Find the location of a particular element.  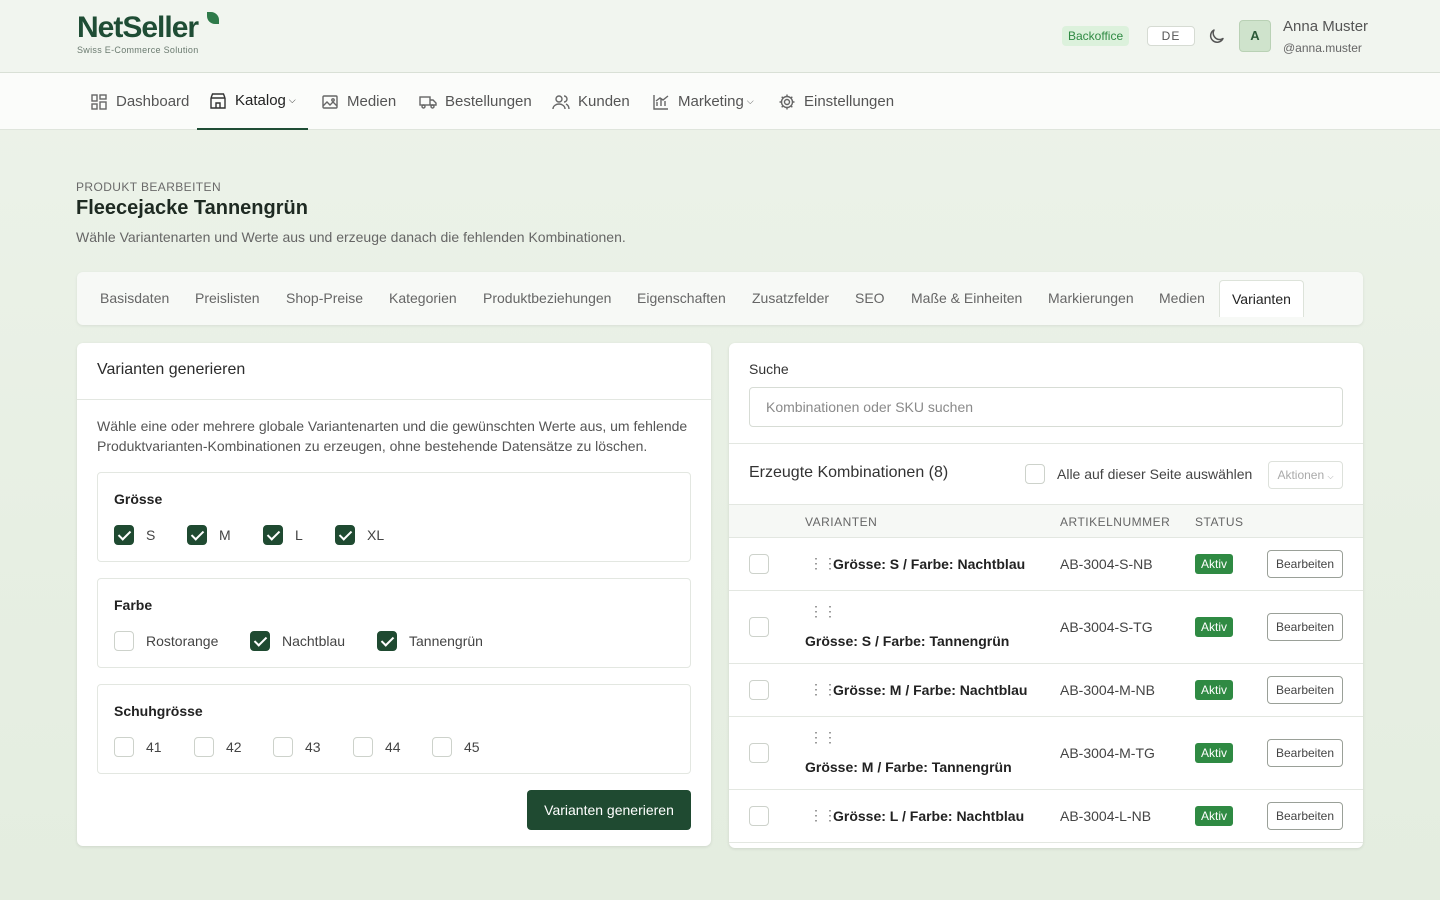

option-m: M is located at coordinates (209, 535).